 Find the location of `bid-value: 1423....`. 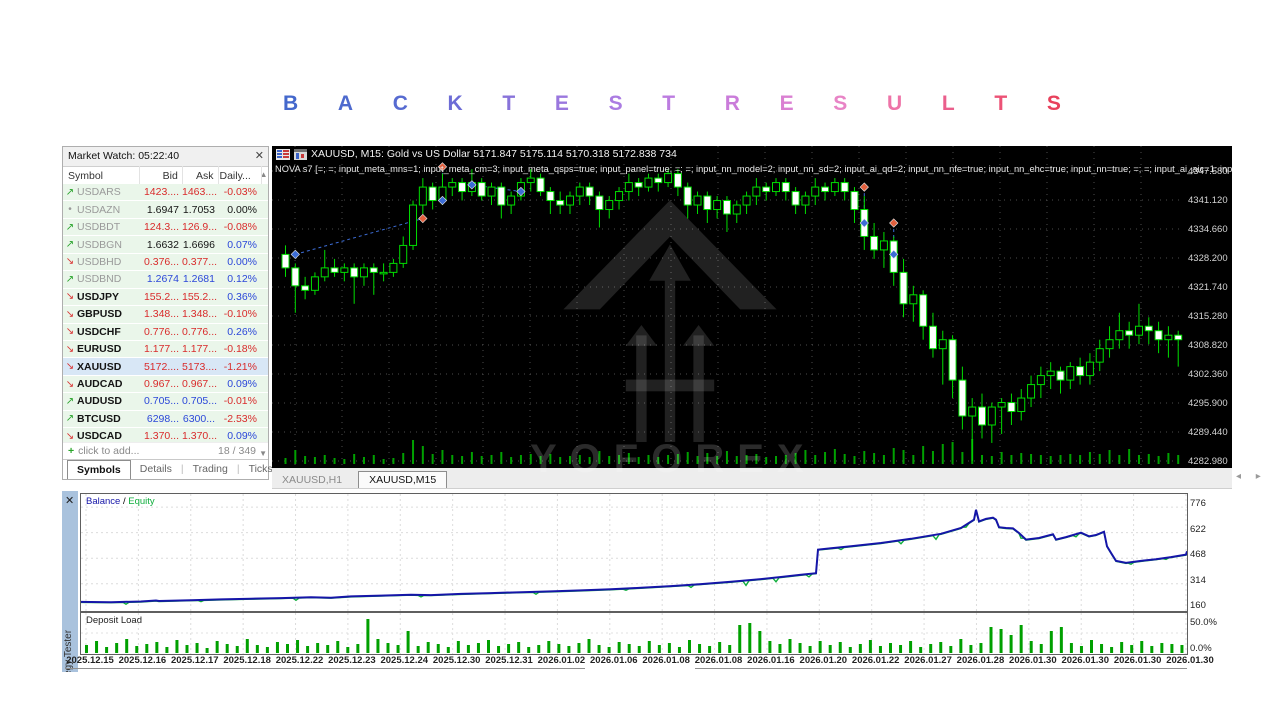

bid-value: 1423.... is located at coordinates (161, 192).